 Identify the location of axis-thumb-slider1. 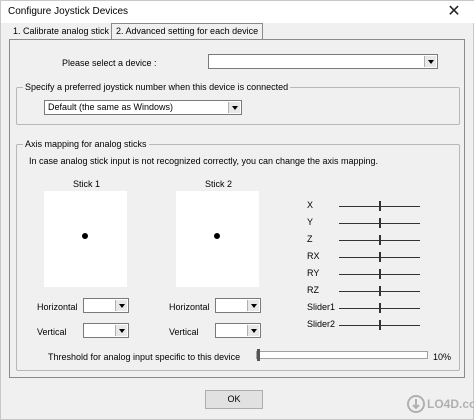
(379, 308).